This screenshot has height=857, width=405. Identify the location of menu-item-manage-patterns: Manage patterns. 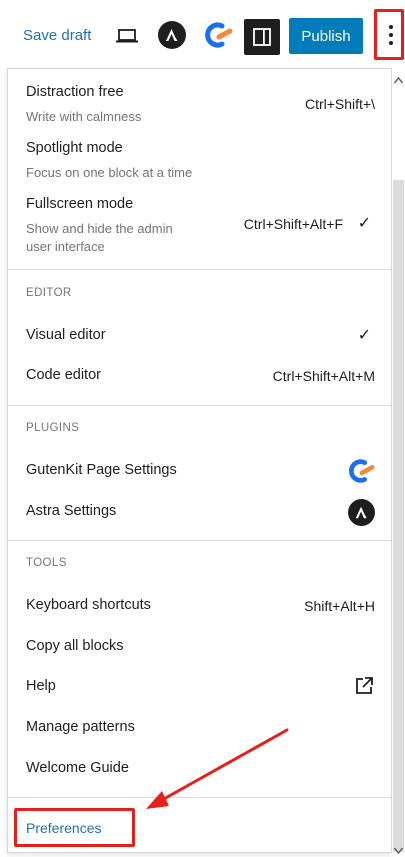
(200, 728).